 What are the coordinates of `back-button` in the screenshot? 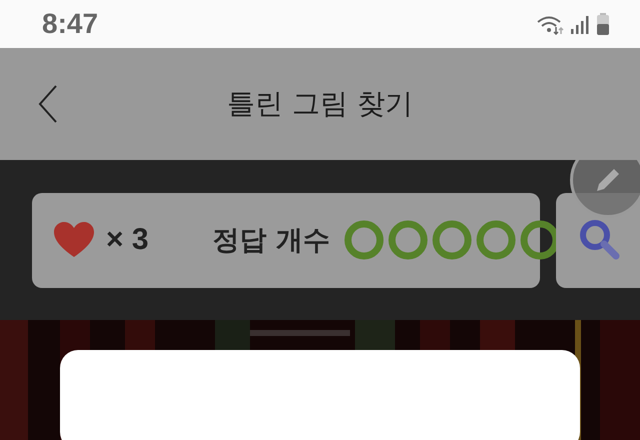 It's located at (48, 104).